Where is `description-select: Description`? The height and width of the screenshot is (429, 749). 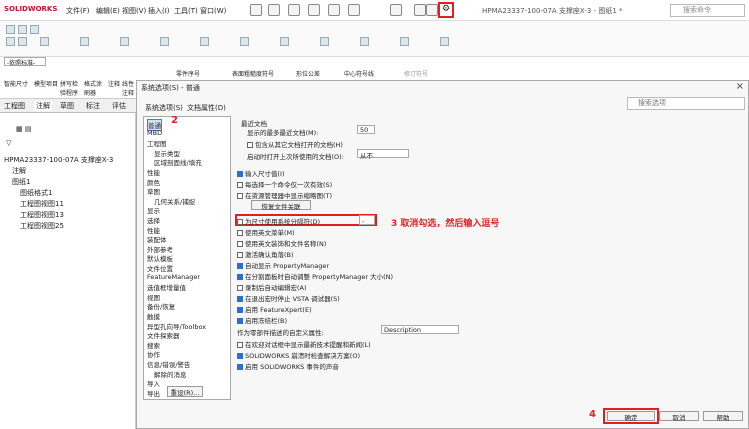 description-select: Description is located at coordinates (420, 329).